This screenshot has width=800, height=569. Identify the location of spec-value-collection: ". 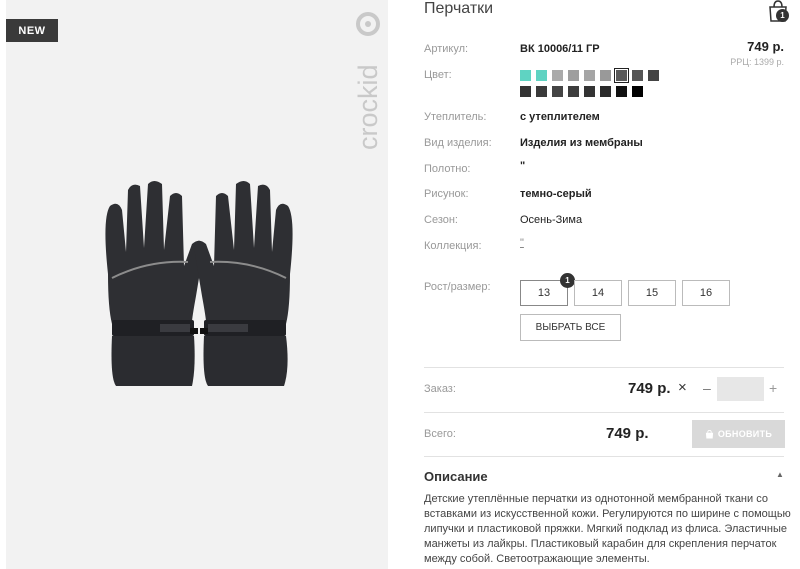
(522, 243).